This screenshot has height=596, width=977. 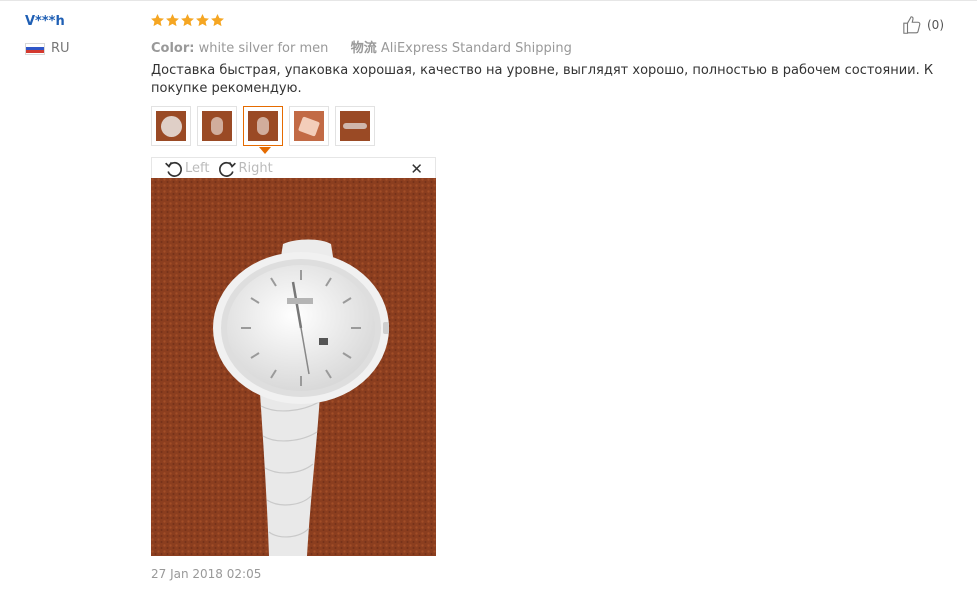 What do you see at coordinates (935, 25) in the screenshot?
I see `like-count: (0)` at bounding box center [935, 25].